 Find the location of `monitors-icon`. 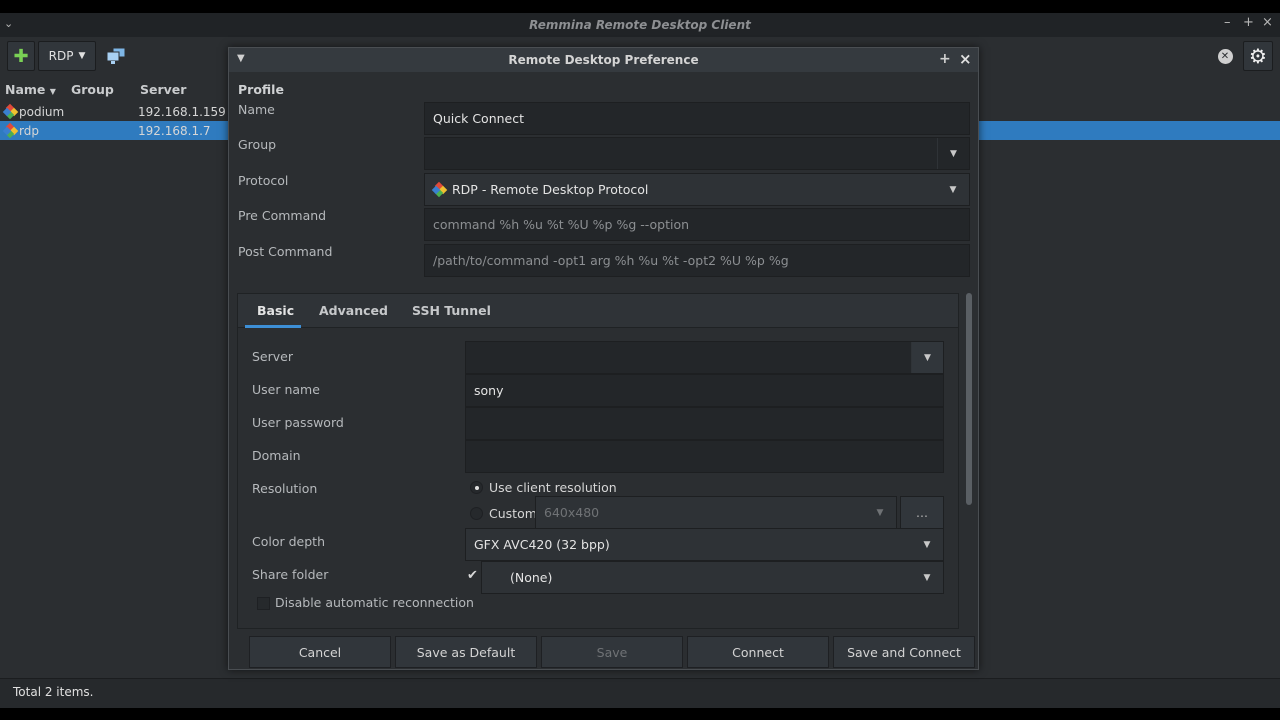

monitors-icon is located at coordinates (116, 55).